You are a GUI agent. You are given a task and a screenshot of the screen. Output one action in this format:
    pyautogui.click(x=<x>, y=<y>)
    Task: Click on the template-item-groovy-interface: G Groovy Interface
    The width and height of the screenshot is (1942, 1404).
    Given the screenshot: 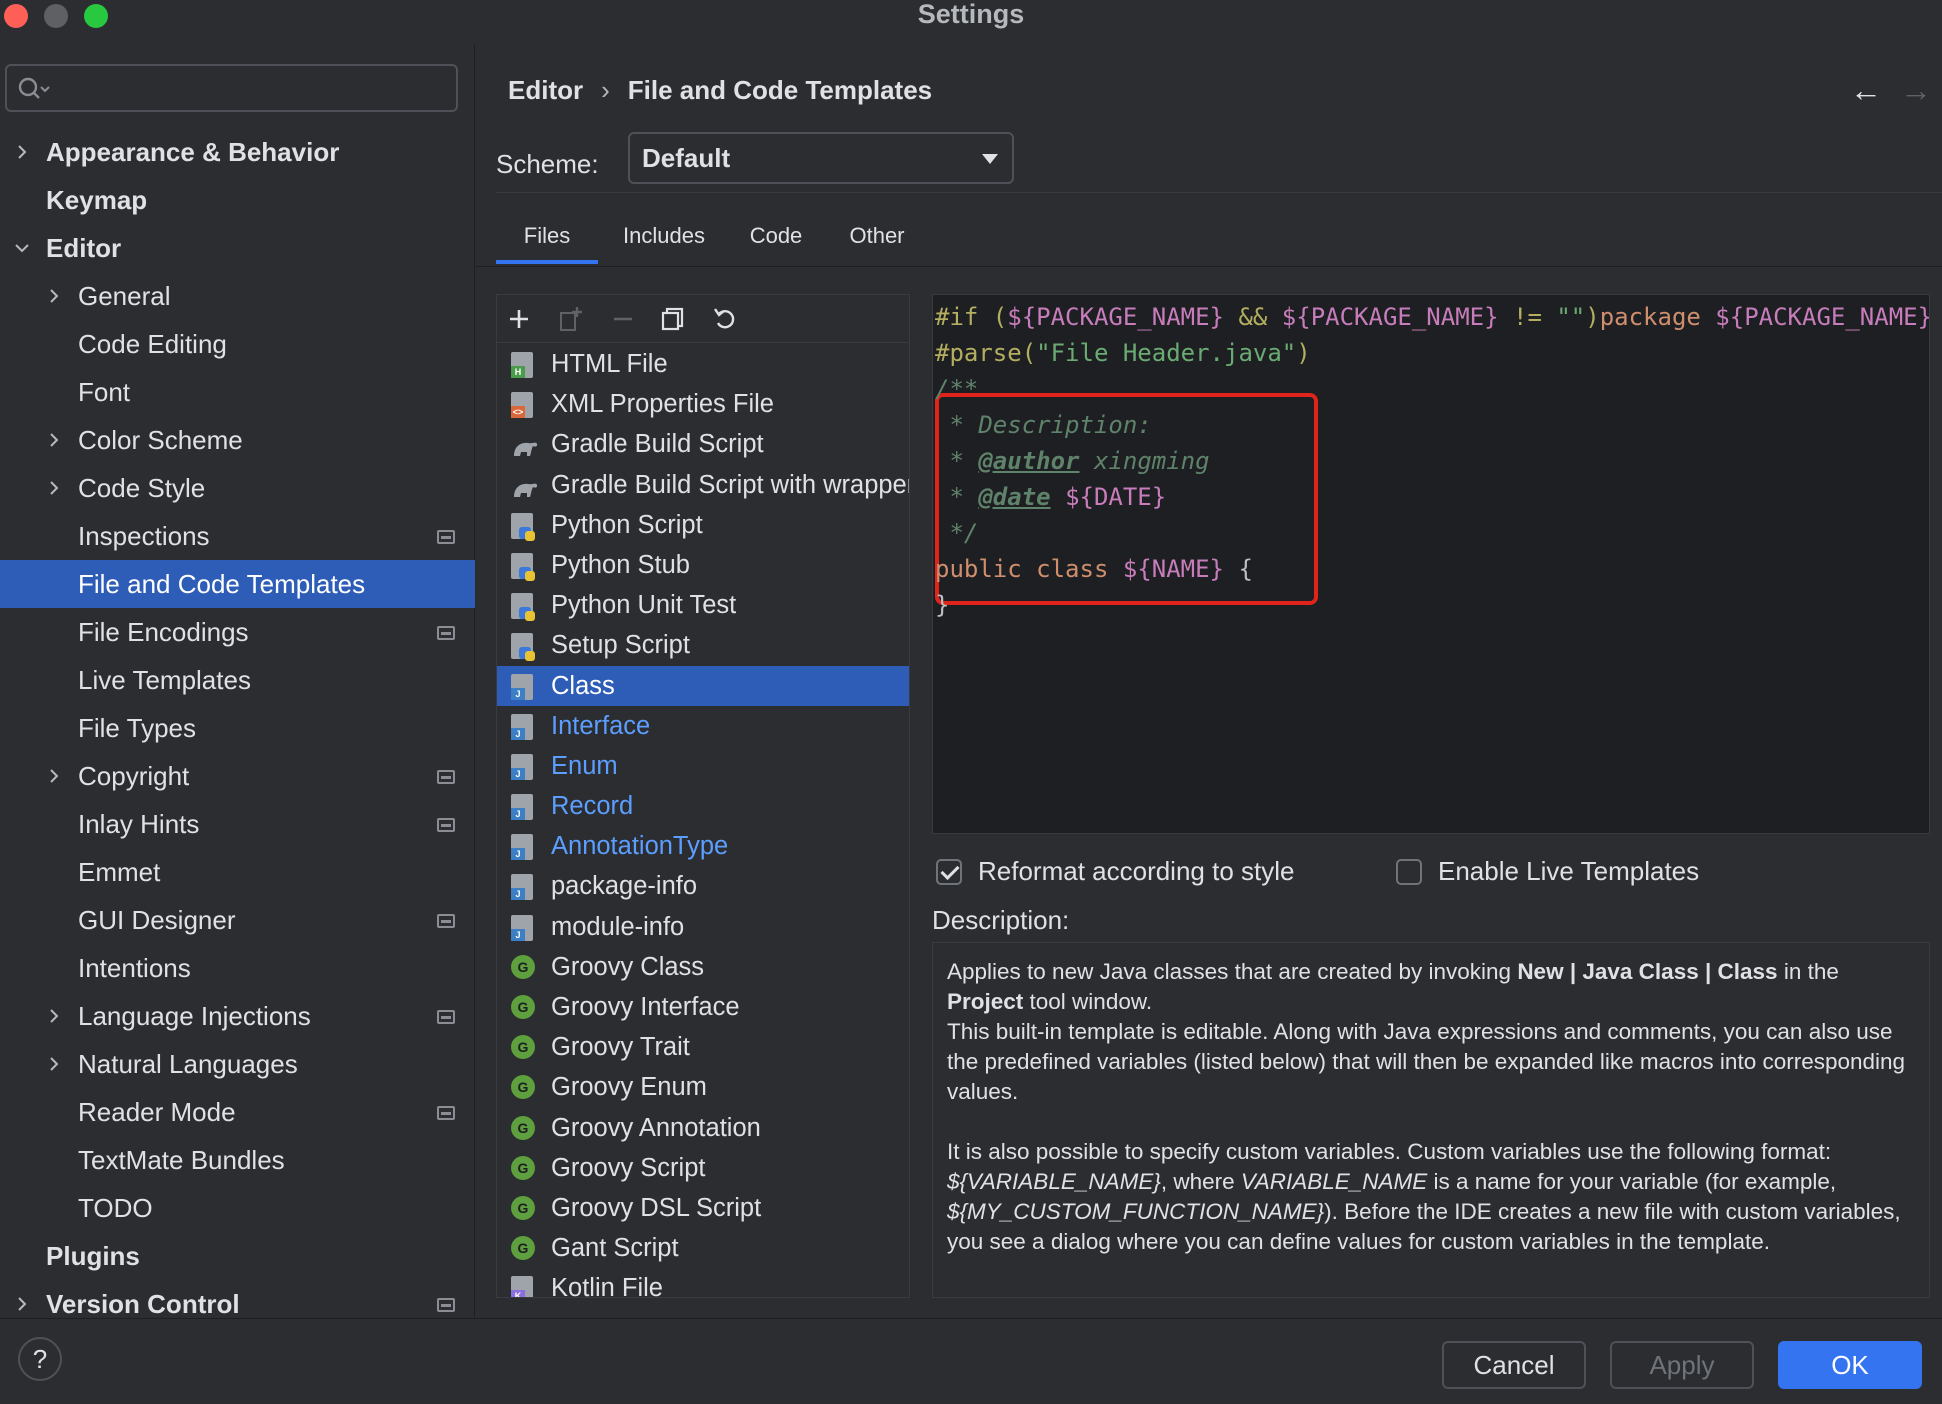 What is the action you would take?
    pyautogui.click(x=703, y=1007)
    